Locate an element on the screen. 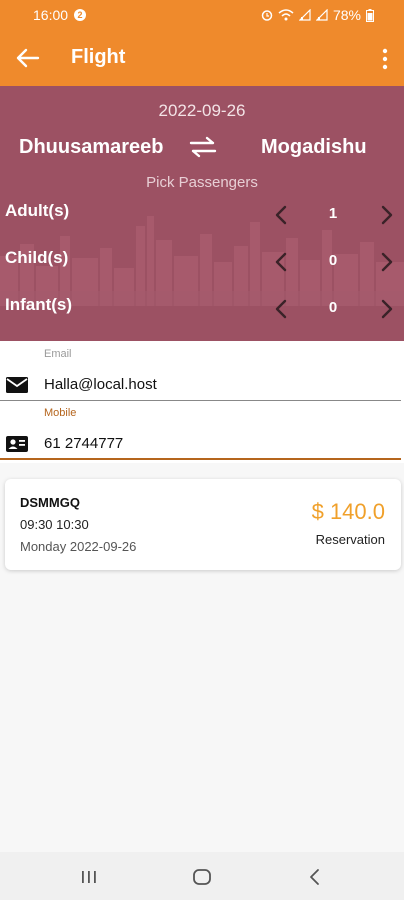 This screenshot has height=900, width=404. origin-city: Dhuusamareeb is located at coordinates (91, 147).